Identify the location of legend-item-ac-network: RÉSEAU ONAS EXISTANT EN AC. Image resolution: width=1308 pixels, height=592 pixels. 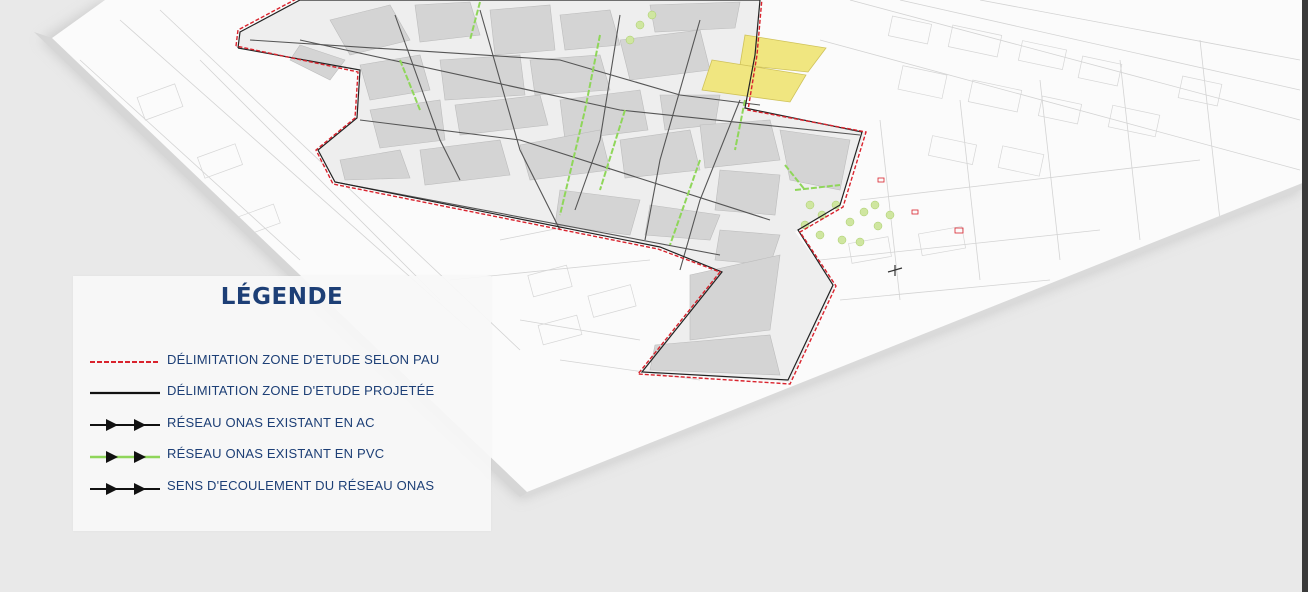
(282, 424).